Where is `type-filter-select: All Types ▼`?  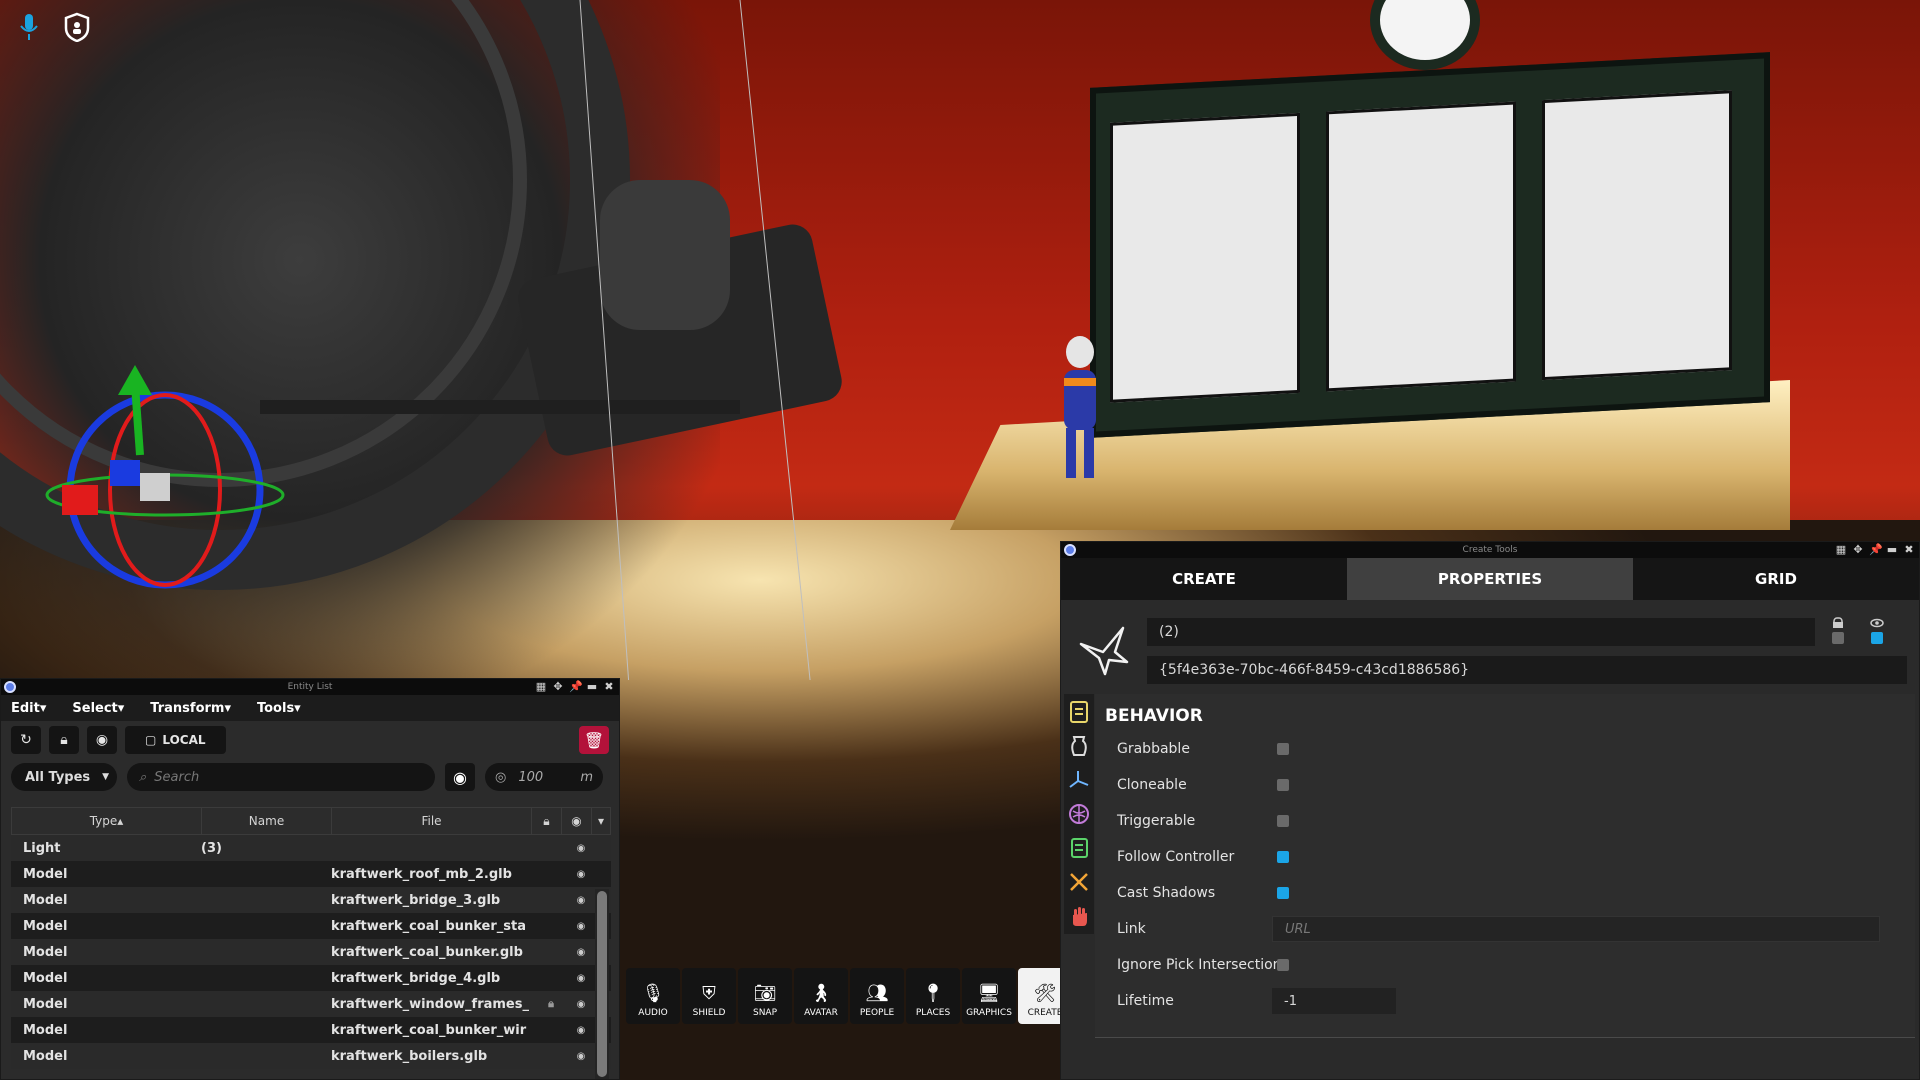 type-filter-select: All Types ▼ is located at coordinates (64, 777).